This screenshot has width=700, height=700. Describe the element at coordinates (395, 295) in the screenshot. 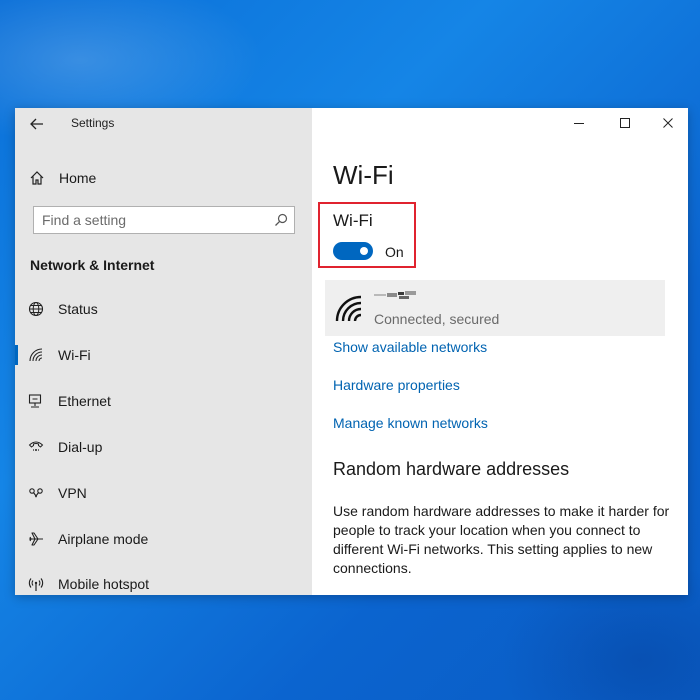

I see `network-name-redacted` at that location.